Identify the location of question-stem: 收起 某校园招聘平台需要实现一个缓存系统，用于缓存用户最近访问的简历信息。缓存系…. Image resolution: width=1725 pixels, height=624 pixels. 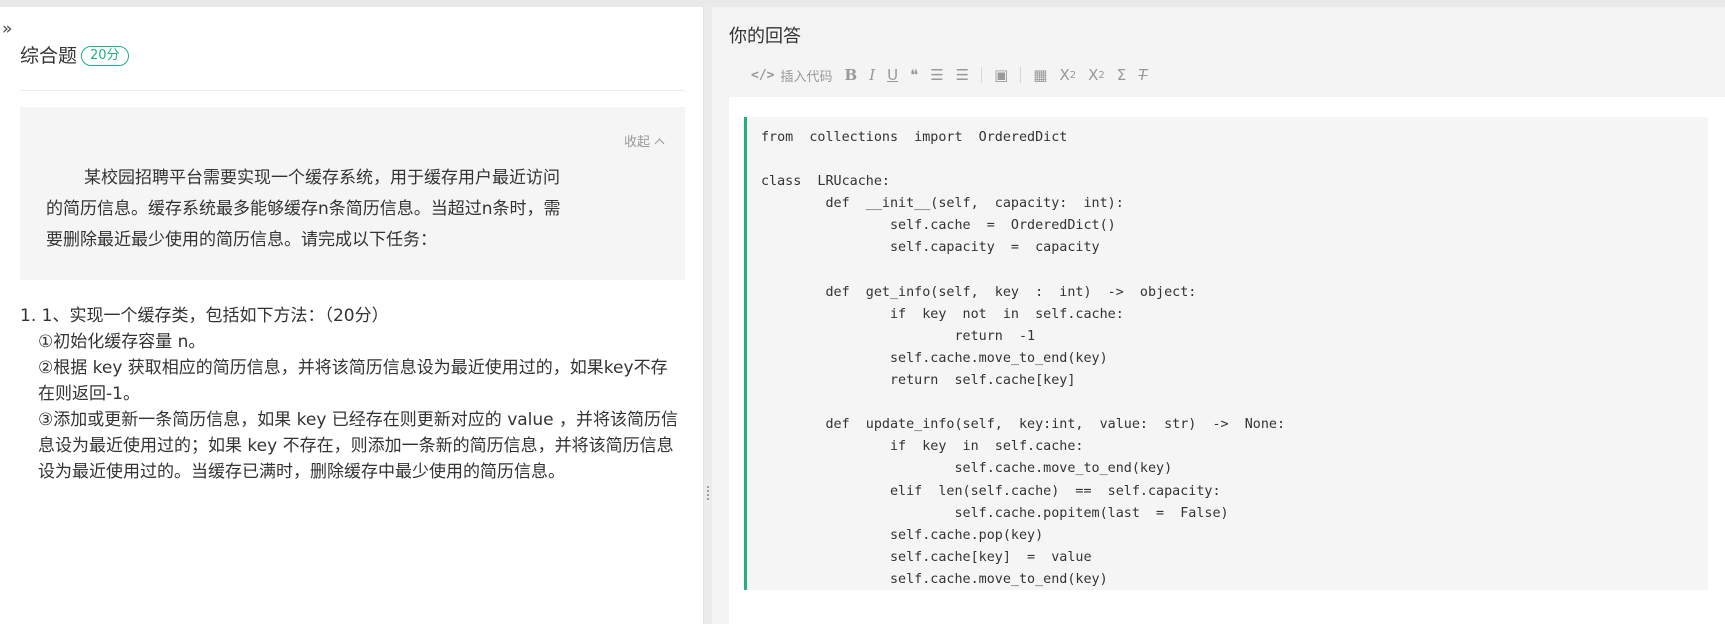
(352, 193).